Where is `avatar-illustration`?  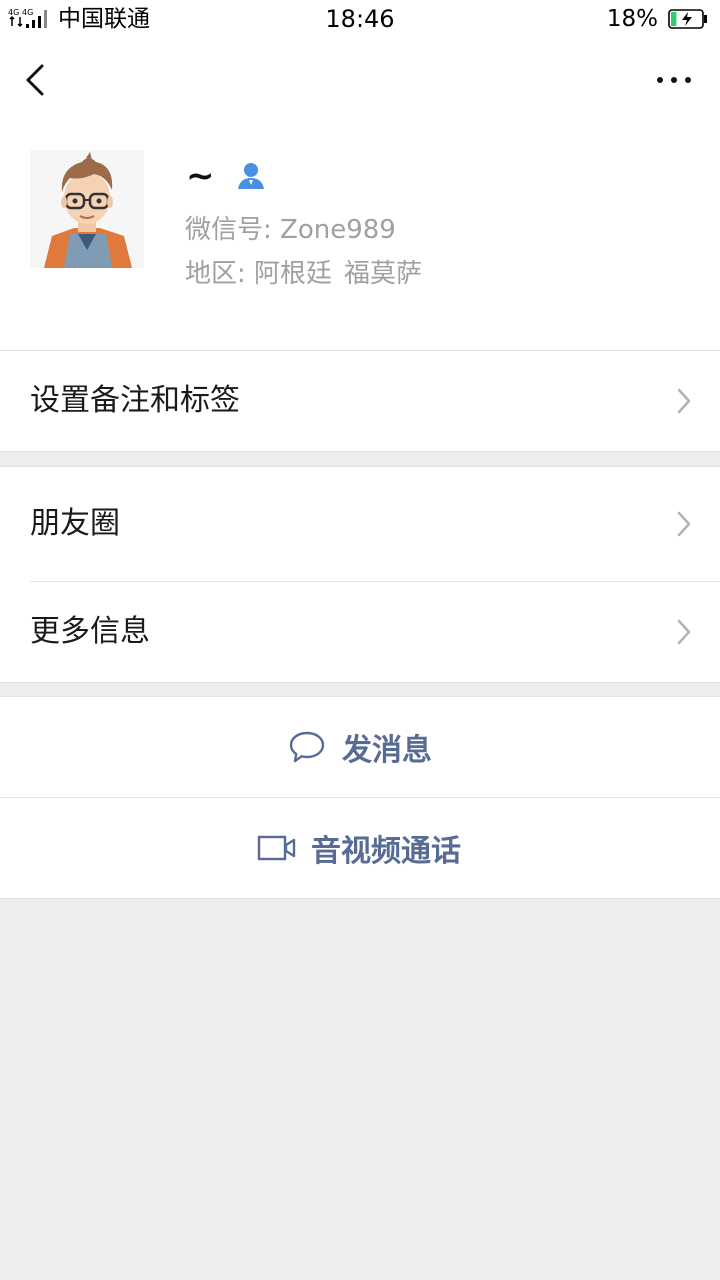
avatar-illustration is located at coordinates (87, 209).